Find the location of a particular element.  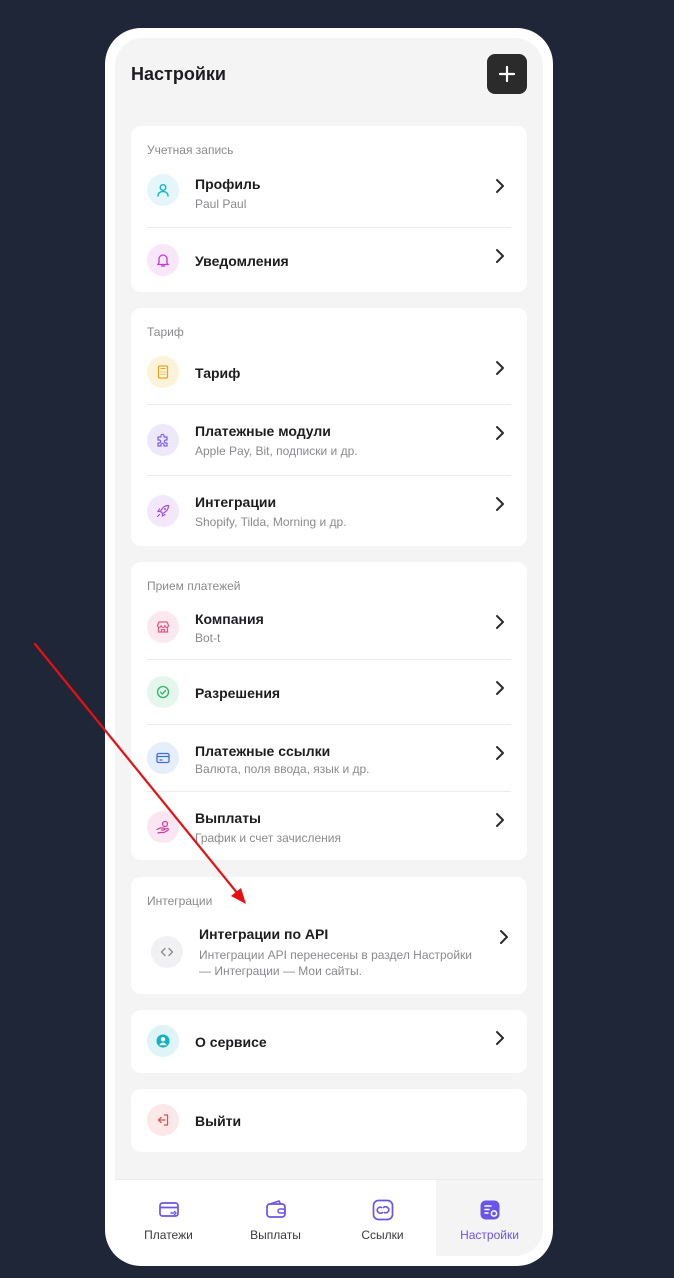

item-subtitle: График и счет зачисления is located at coordinates (268, 838).